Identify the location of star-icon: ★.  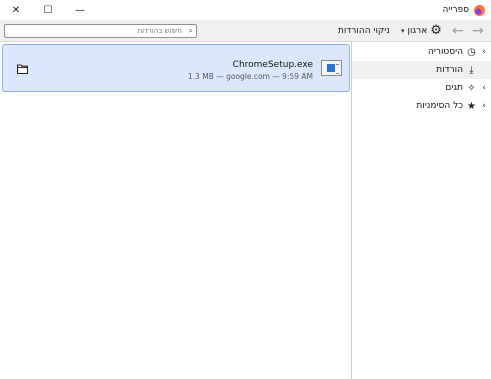
(471, 106).